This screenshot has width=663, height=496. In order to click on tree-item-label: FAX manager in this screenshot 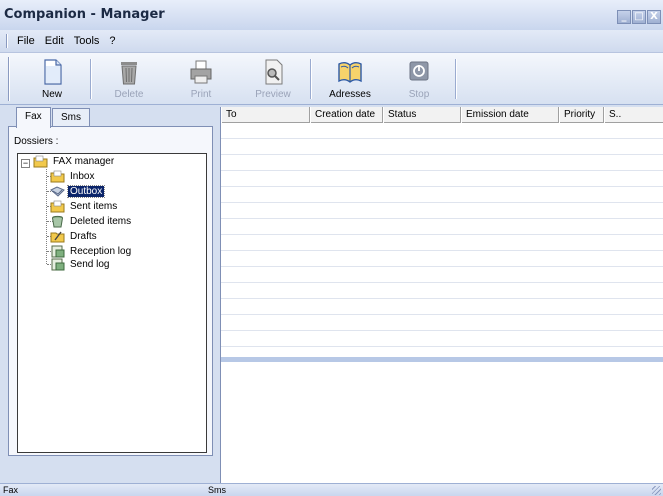, I will do `click(84, 161)`.